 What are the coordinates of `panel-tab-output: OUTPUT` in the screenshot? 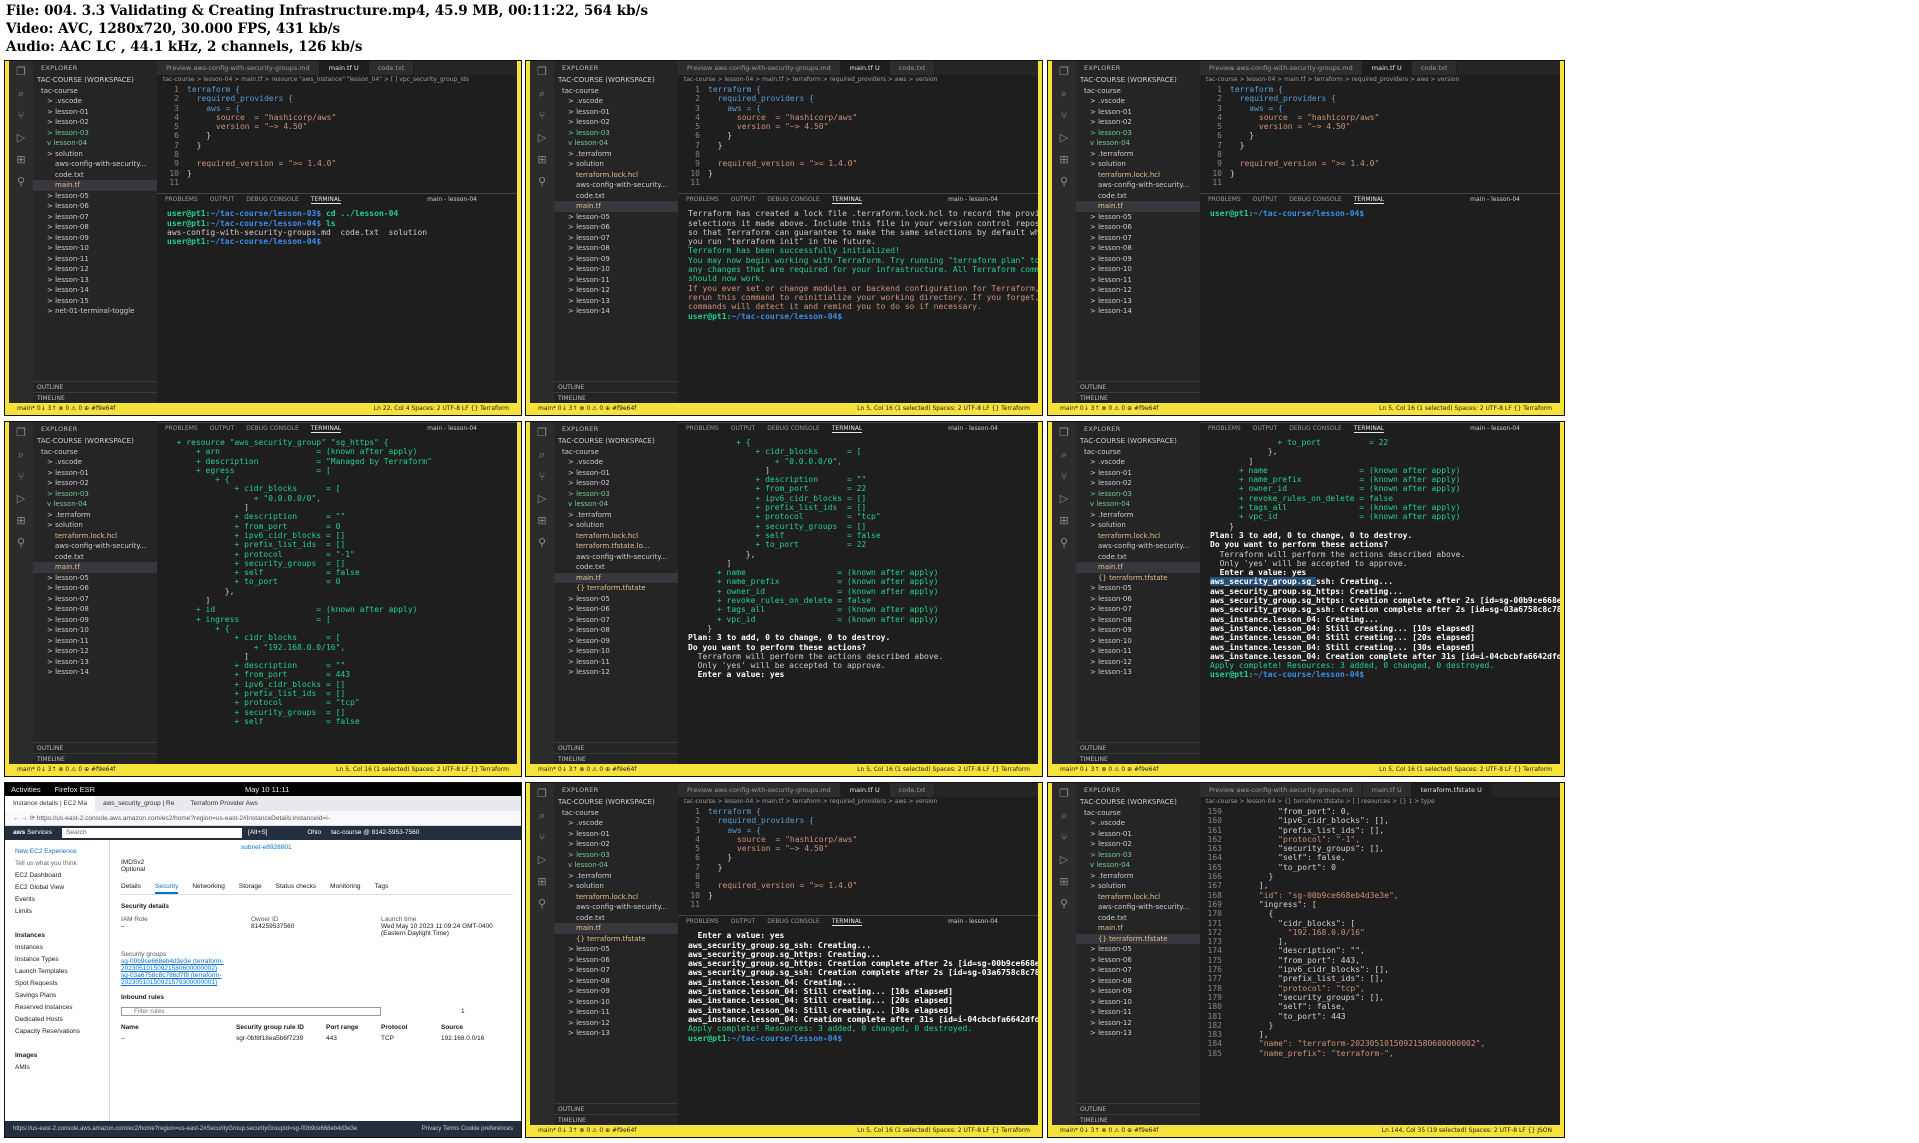 It's located at (1265, 199).